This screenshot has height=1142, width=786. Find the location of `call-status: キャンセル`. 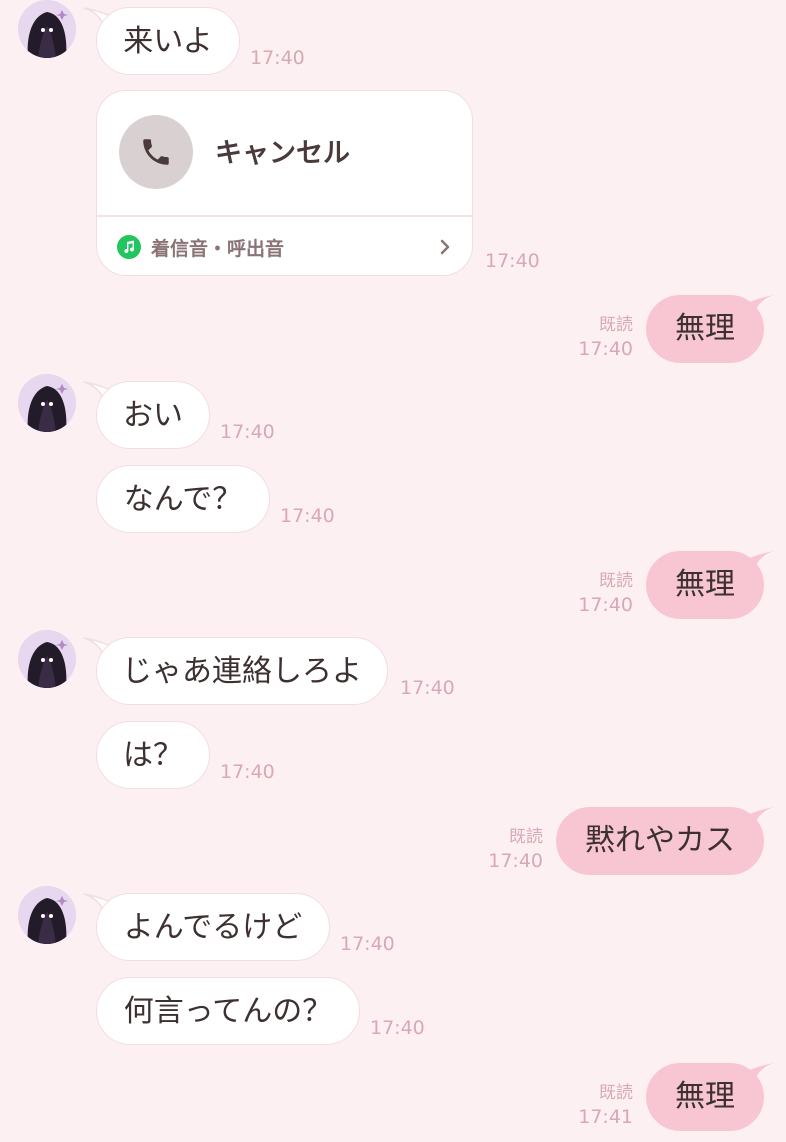

call-status: キャンセル is located at coordinates (282, 153).